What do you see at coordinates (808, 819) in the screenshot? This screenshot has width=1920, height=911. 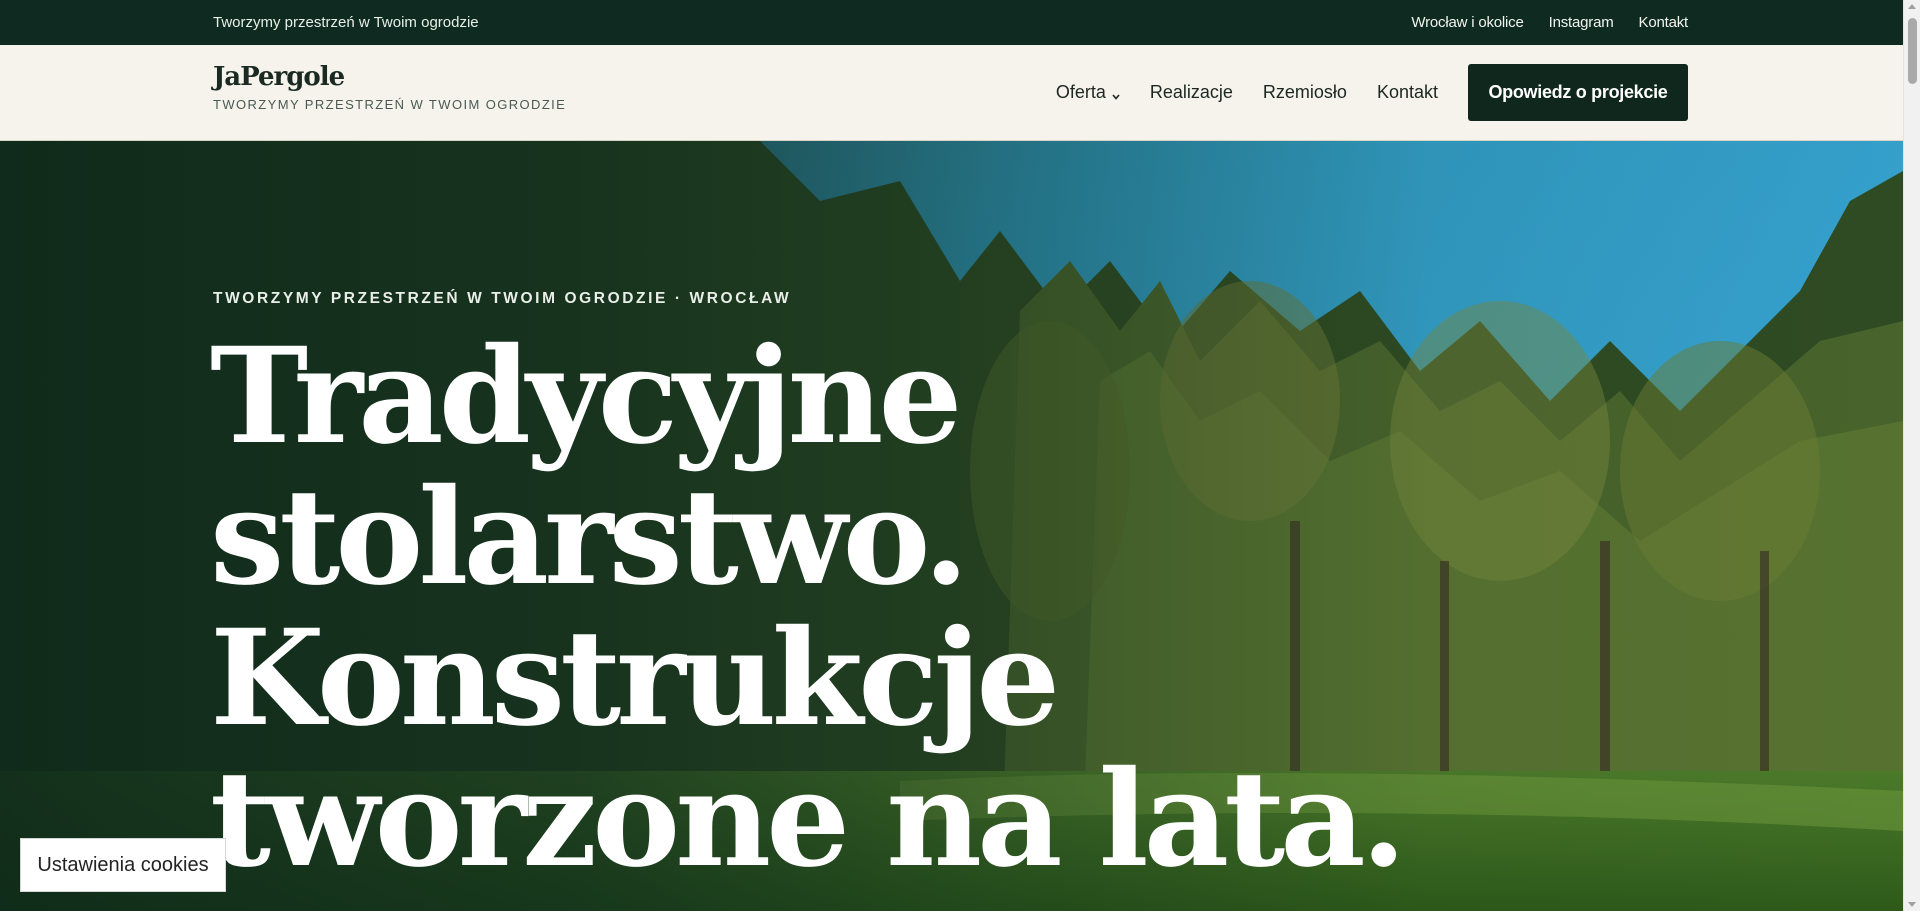 I see `hero-headline-line-4: tworzone na lata.` at bounding box center [808, 819].